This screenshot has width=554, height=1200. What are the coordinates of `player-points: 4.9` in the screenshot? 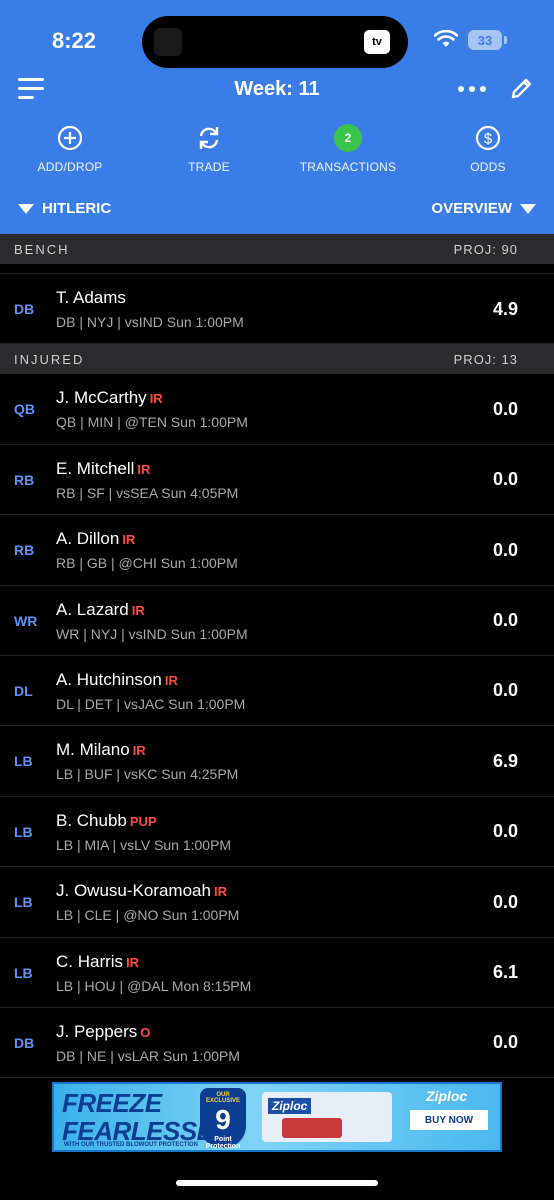 It's located at (505, 308).